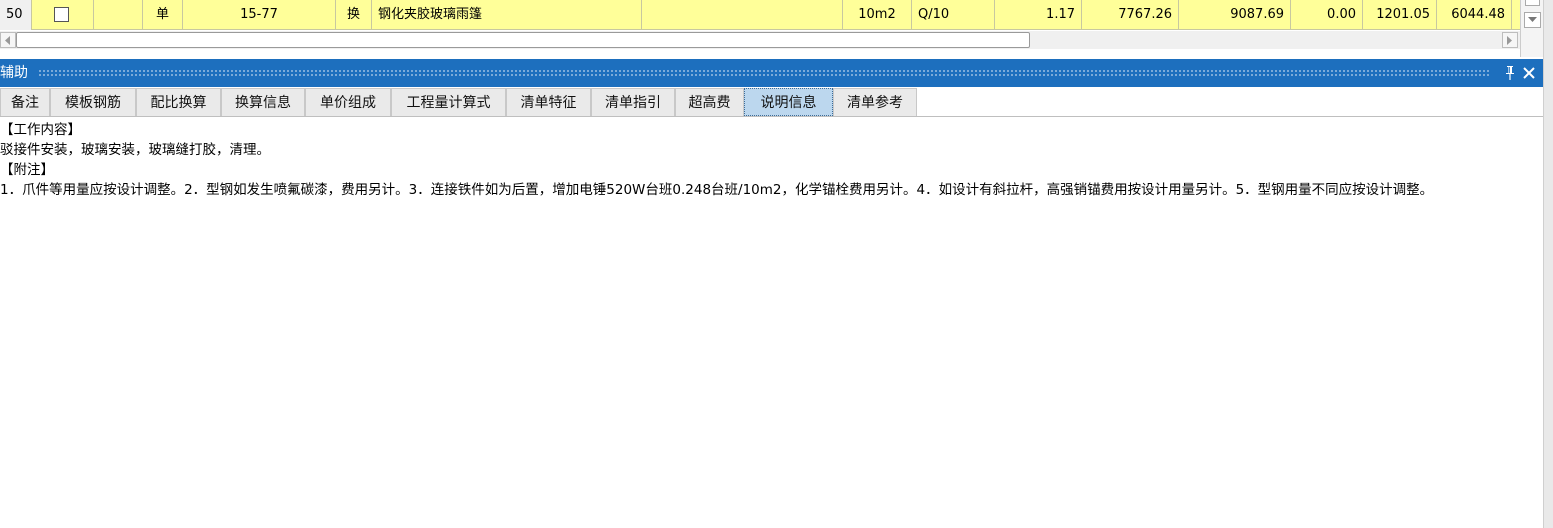 This screenshot has width=1553, height=528. Describe the element at coordinates (742, 15) in the screenshot. I see `spec-cell` at that location.